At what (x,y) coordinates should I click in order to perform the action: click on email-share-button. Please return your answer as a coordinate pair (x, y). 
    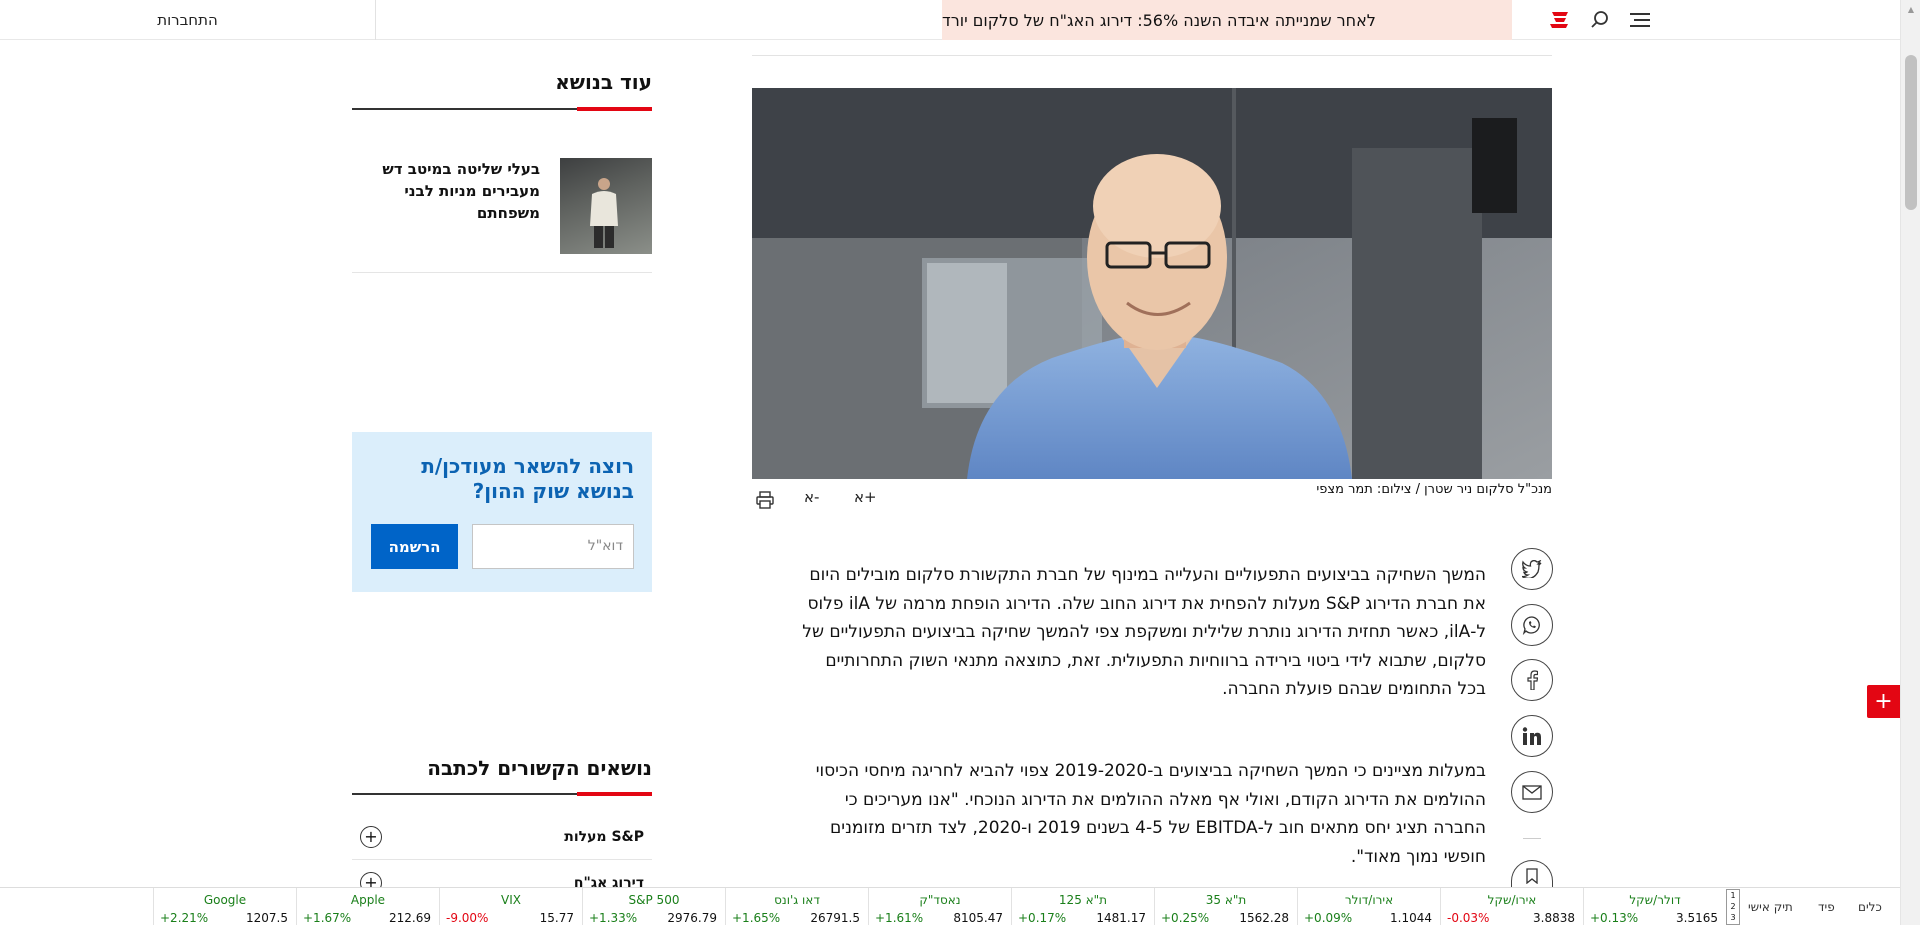
    Looking at the image, I should click on (1532, 792).